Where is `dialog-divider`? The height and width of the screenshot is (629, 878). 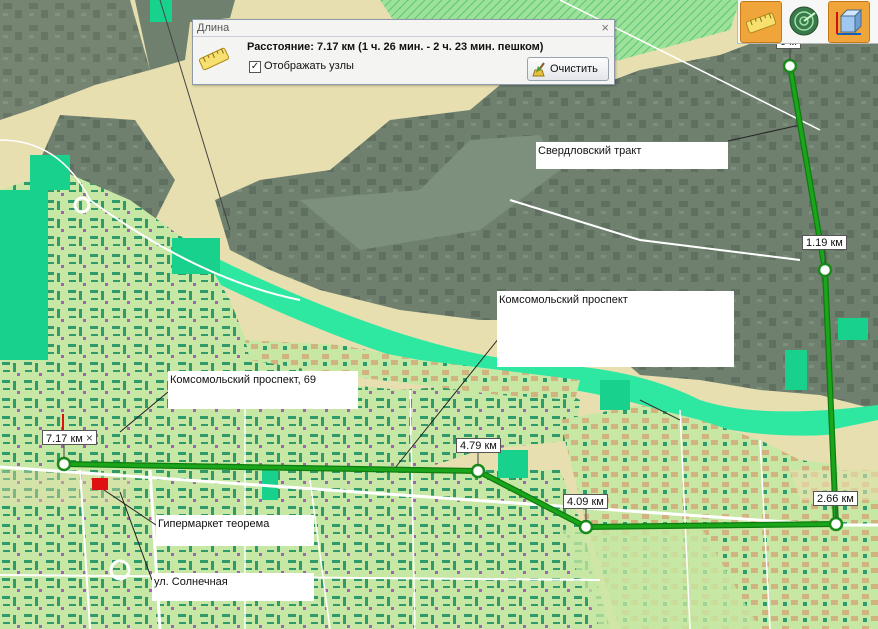 dialog-divider is located at coordinates (403, 36).